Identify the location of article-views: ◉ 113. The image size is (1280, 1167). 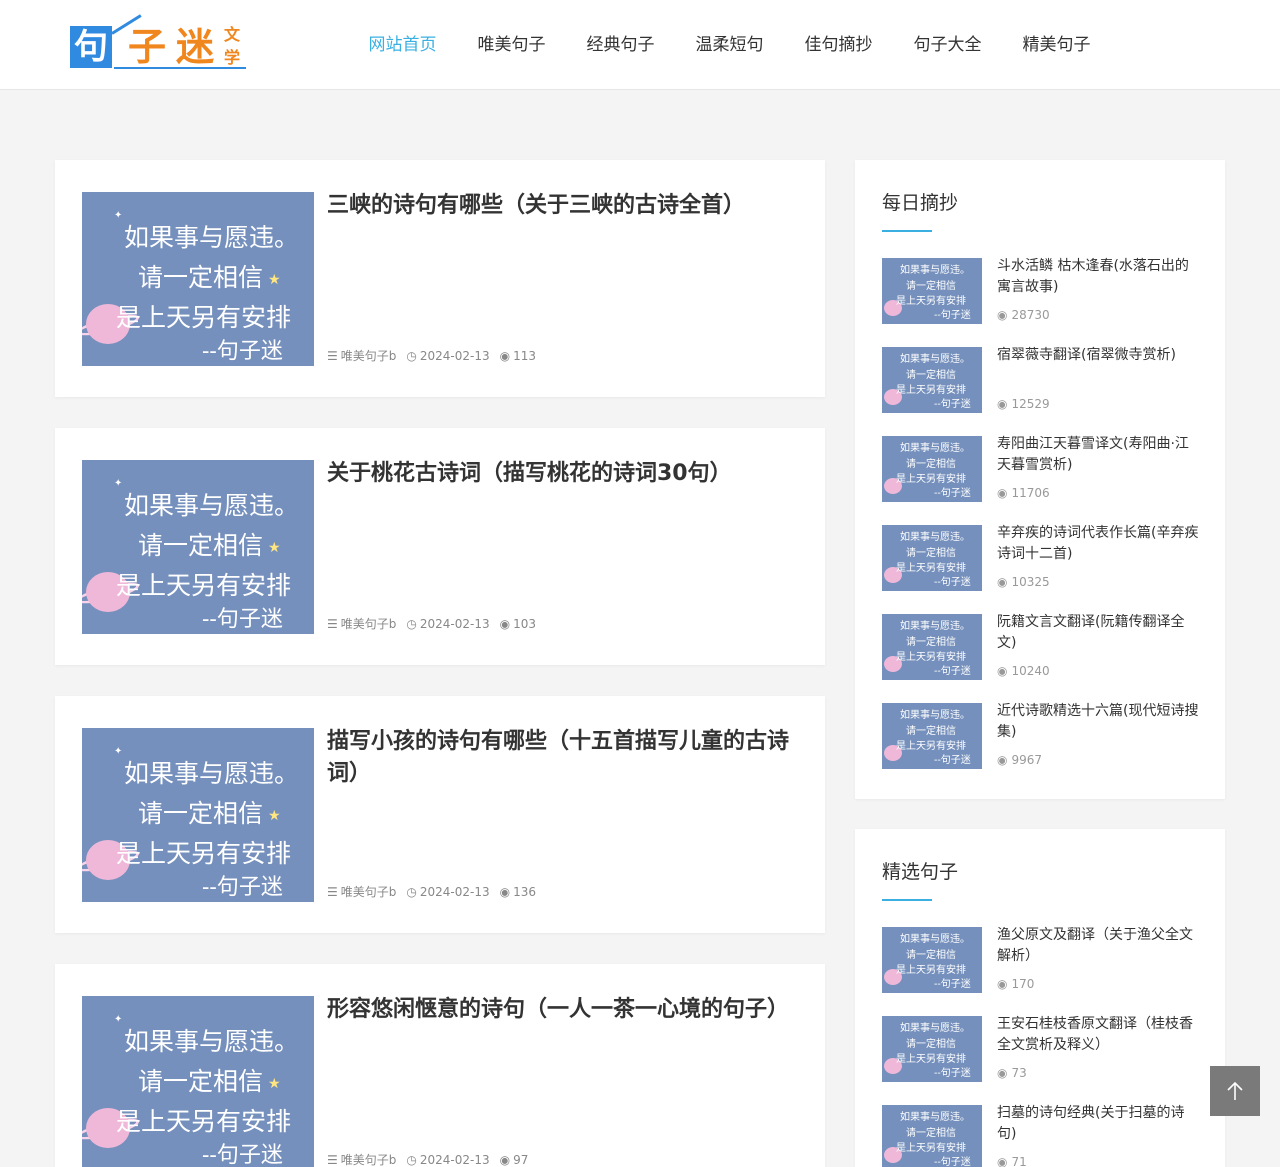
(518, 355).